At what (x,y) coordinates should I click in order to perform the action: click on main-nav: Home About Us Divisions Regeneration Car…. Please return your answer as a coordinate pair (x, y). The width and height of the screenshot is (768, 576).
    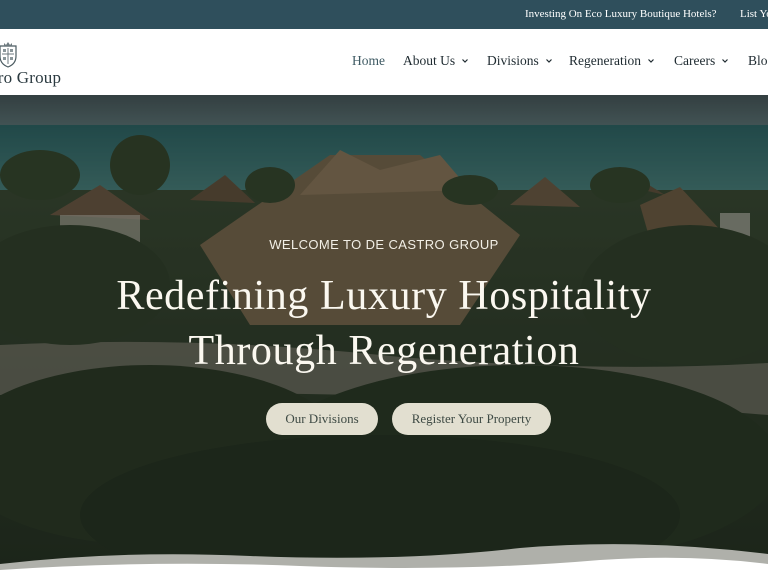
    Looking at the image, I should click on (384, 62).